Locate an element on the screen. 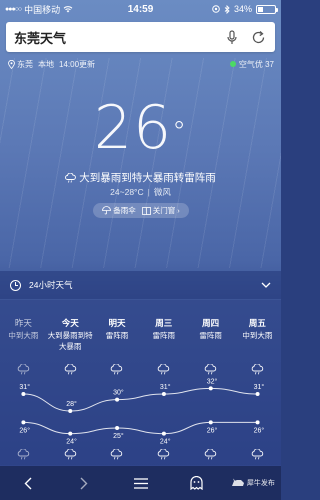 Image resolution: width=320 pixels, height=500 pixels. air-quality-text: 空气优 37 is located at coordinates (256, 64).